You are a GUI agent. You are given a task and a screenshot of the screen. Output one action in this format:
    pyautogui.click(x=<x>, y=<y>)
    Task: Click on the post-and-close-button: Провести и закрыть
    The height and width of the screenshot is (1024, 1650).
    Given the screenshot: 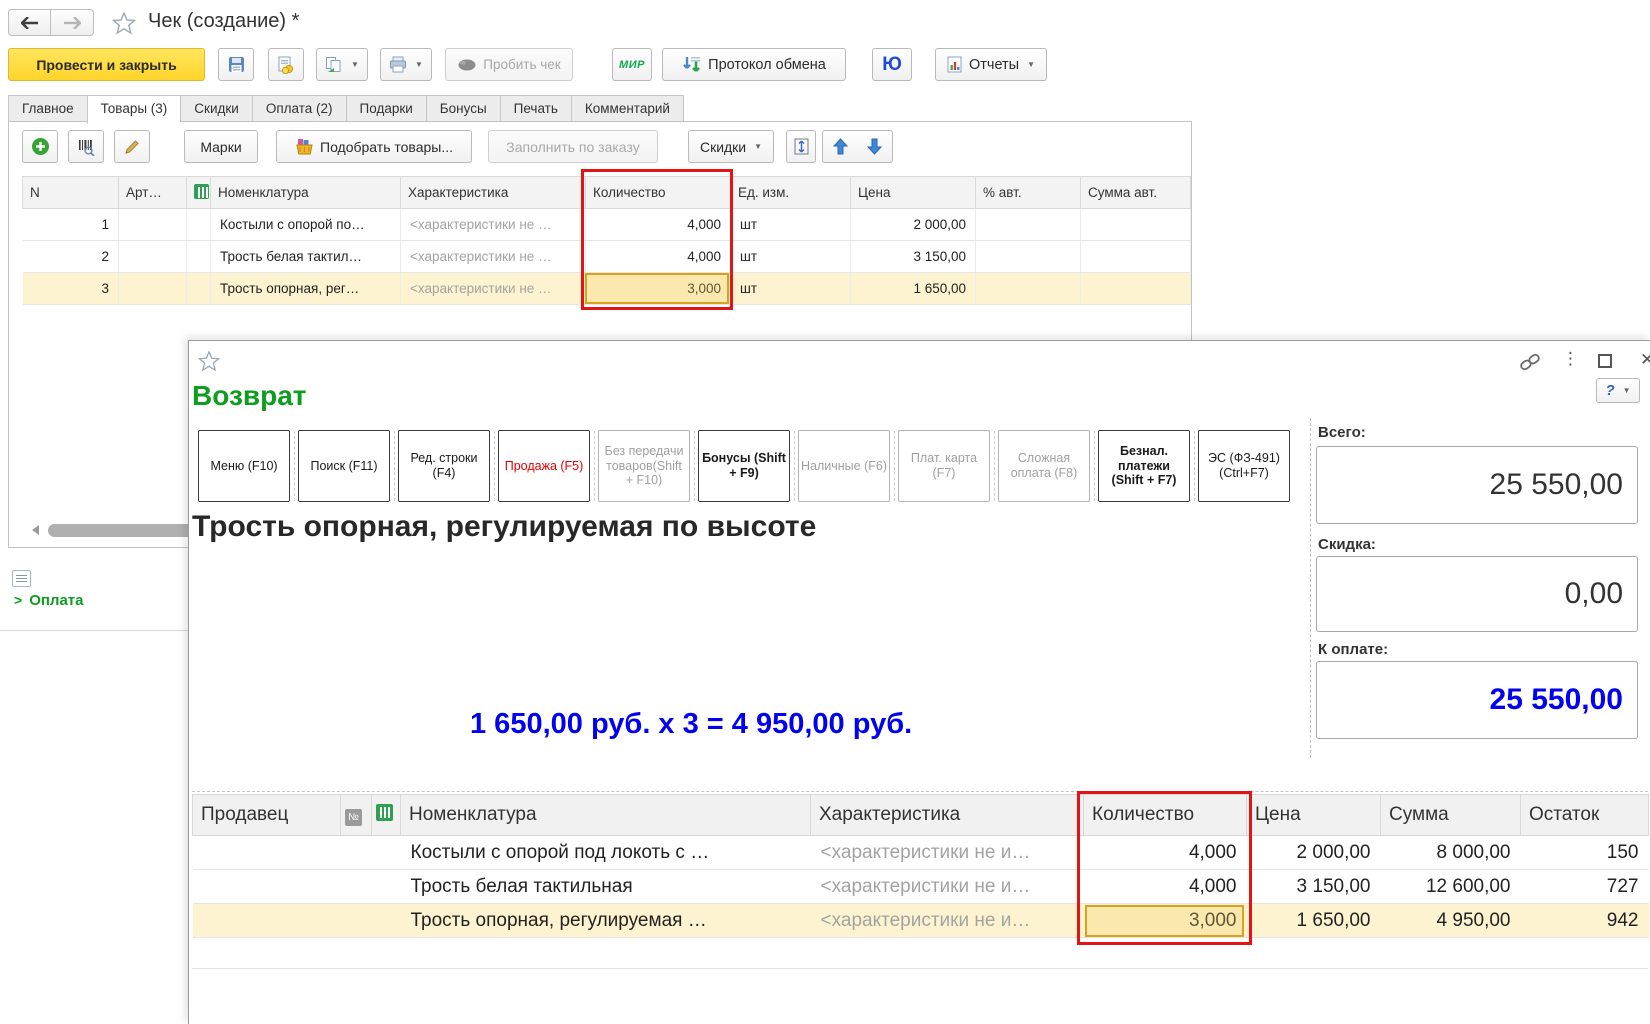 What is the action you would take?
    pyautogui.click(x=106, y=64)
    